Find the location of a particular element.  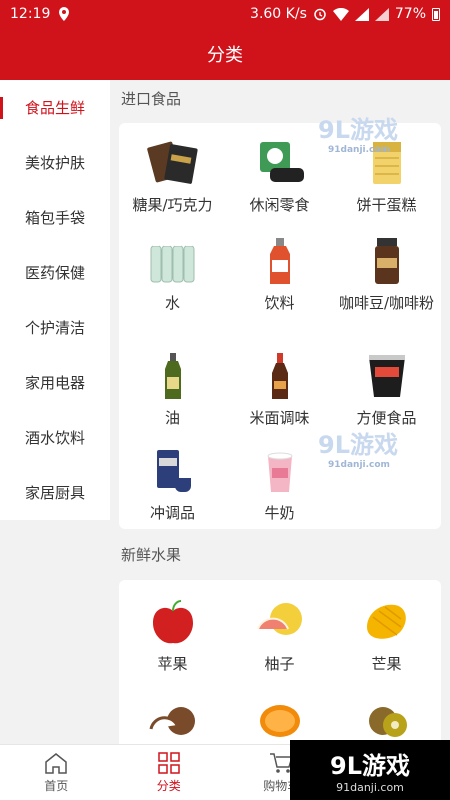

category-label: 休闲零食 is located at coordinates (279, 205).